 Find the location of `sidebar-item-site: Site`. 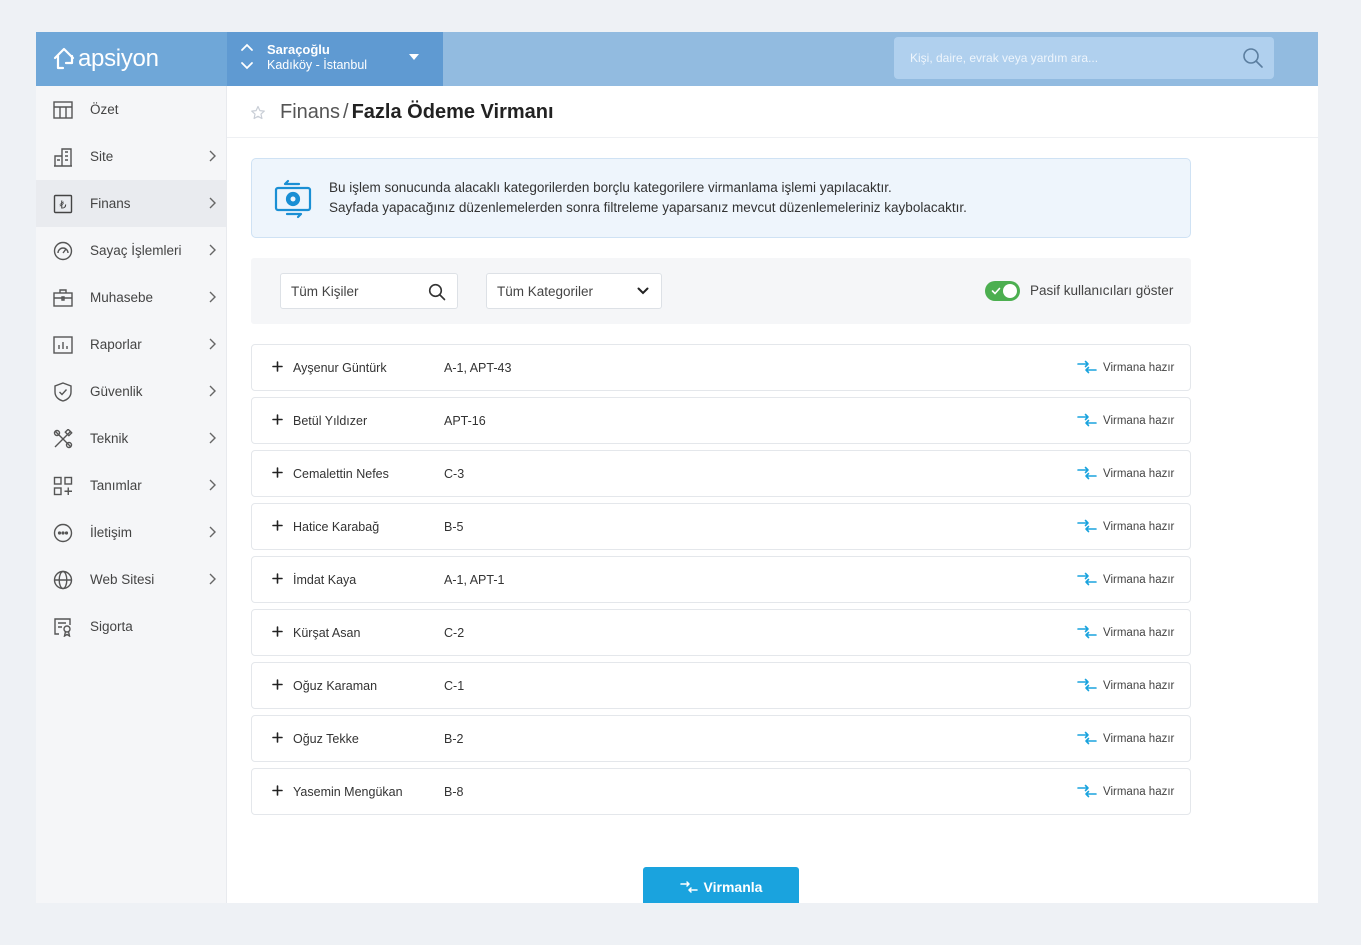

sidebar-item-site: Site is located at coordinates (131, 156).